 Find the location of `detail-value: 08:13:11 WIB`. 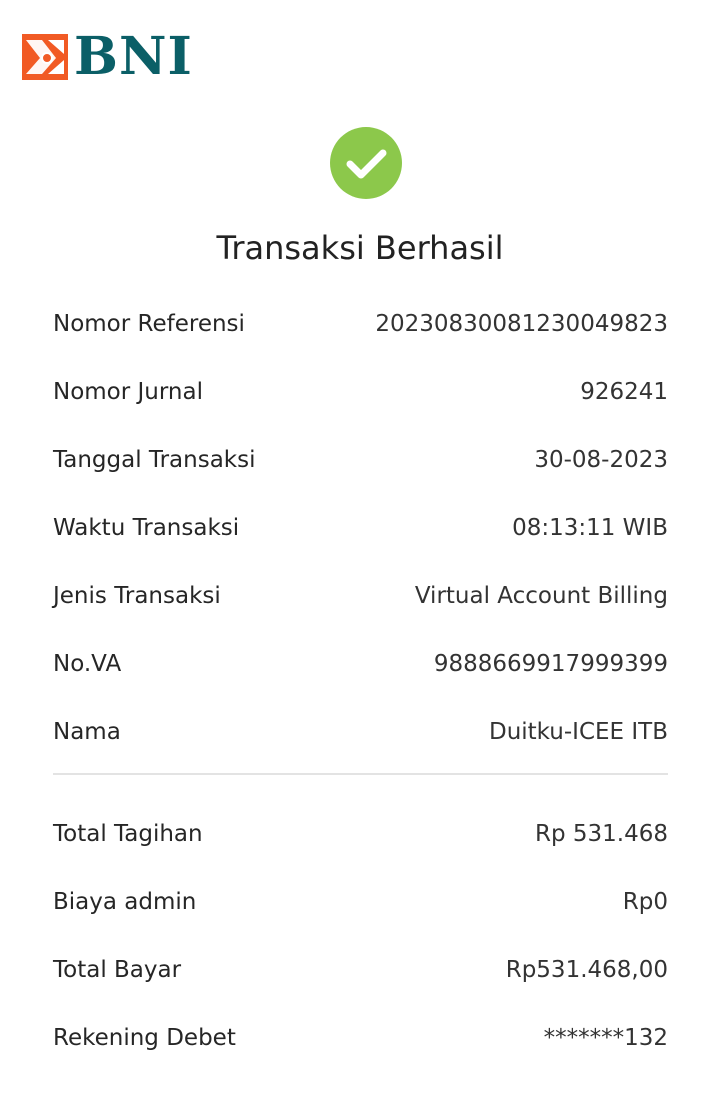

detail-value: 08:13:11 WIB is located at coordinates (590, 528).